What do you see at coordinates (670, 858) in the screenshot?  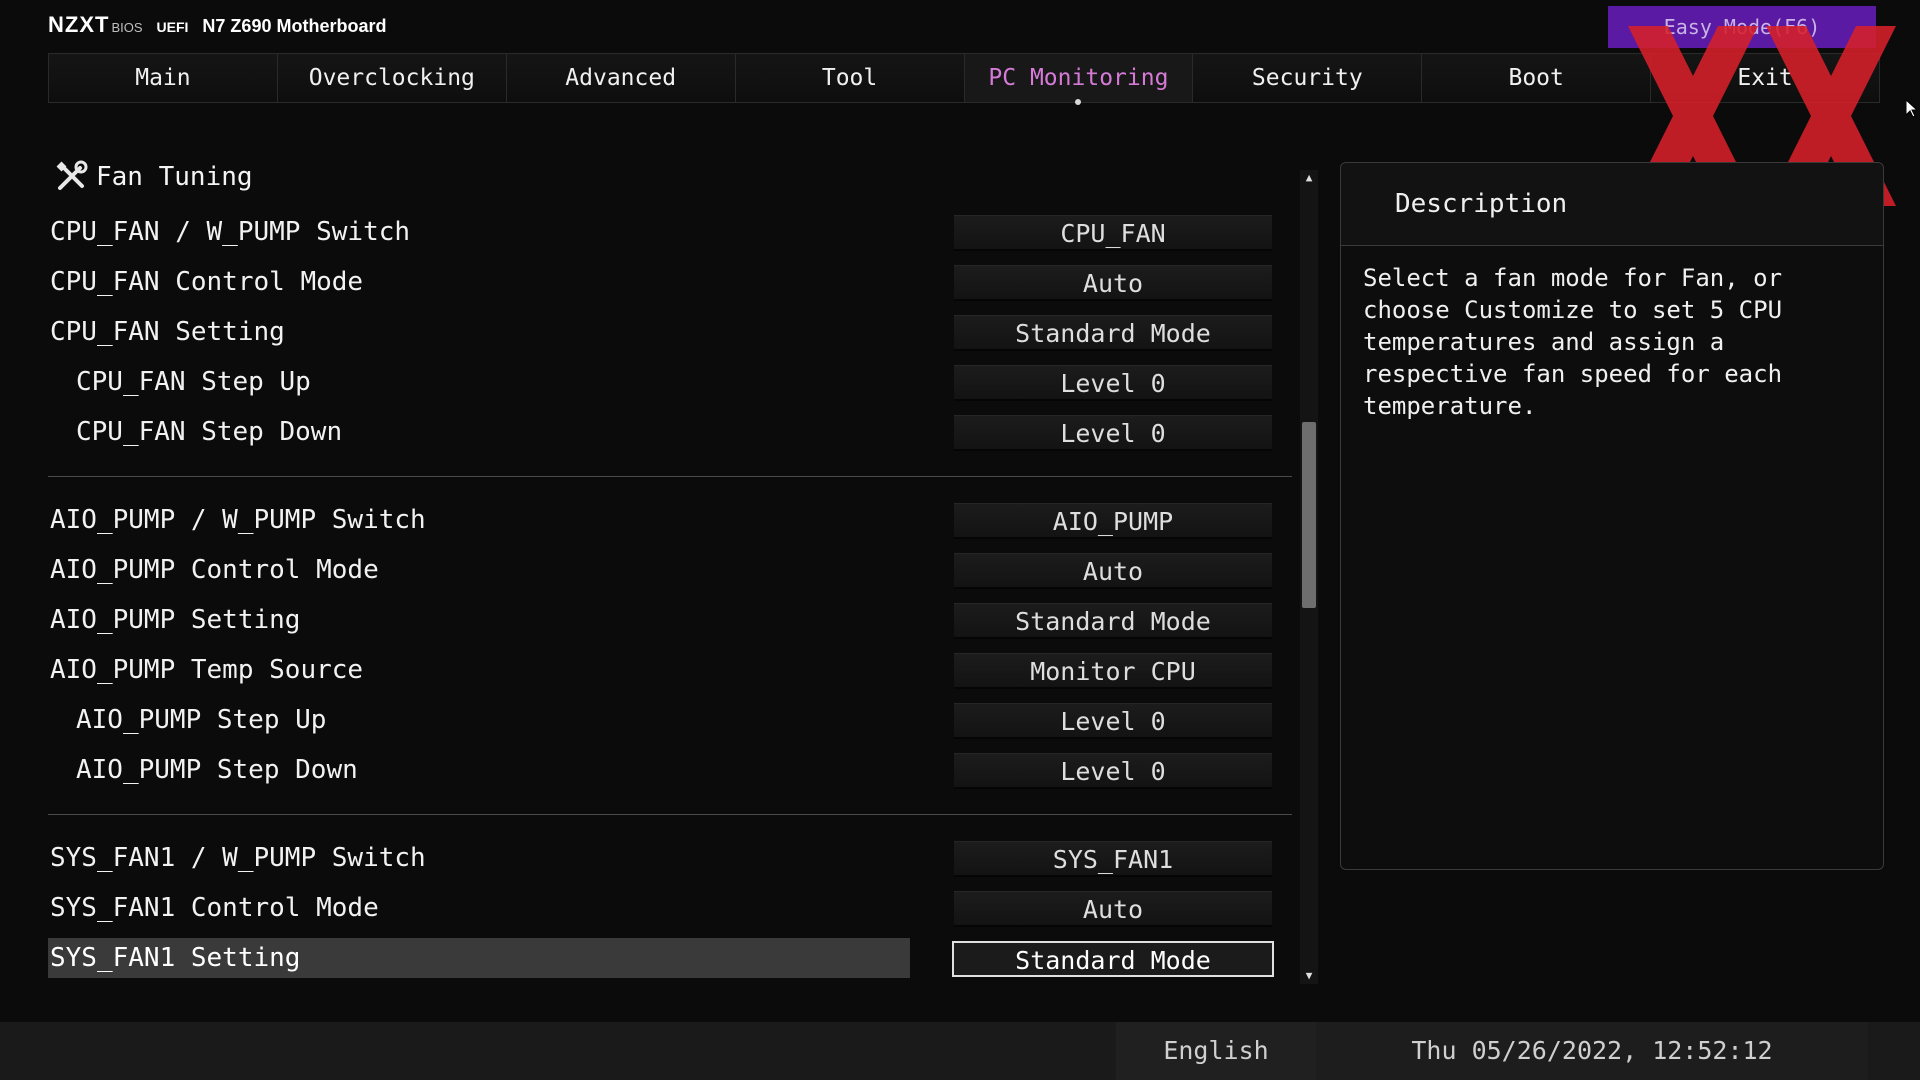 I see `setting-row: SYS_FAN1 / W_PUMP Switch SYS_FAN1` at bounding box center [670, 858].